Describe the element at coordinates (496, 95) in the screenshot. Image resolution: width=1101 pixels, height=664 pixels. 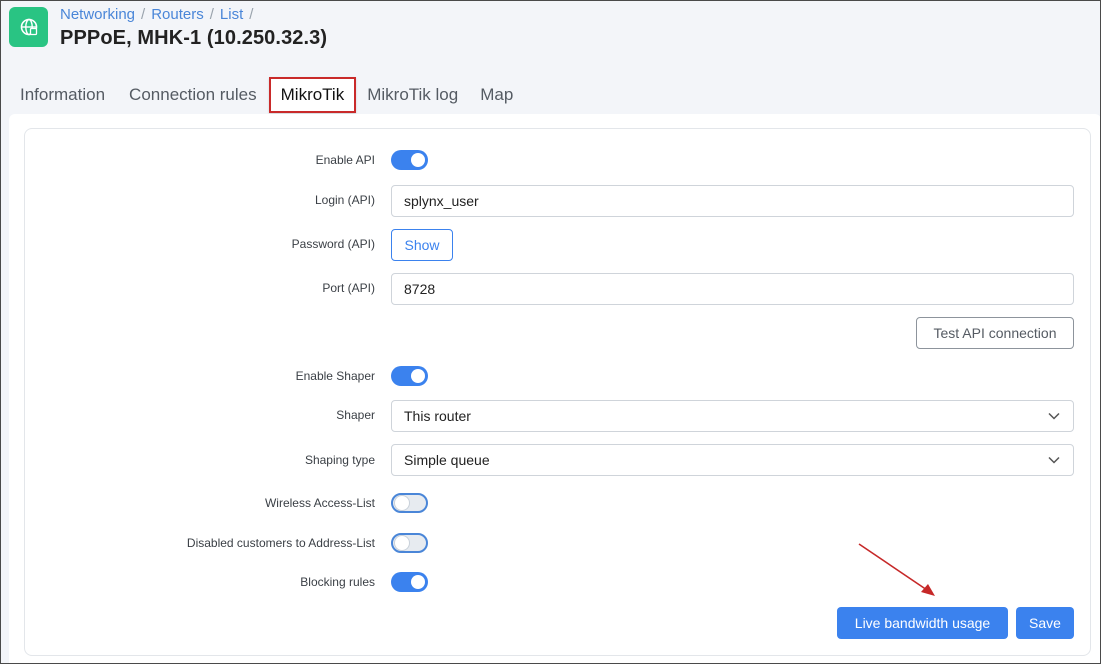
I see `tab-map: Map` at that location.